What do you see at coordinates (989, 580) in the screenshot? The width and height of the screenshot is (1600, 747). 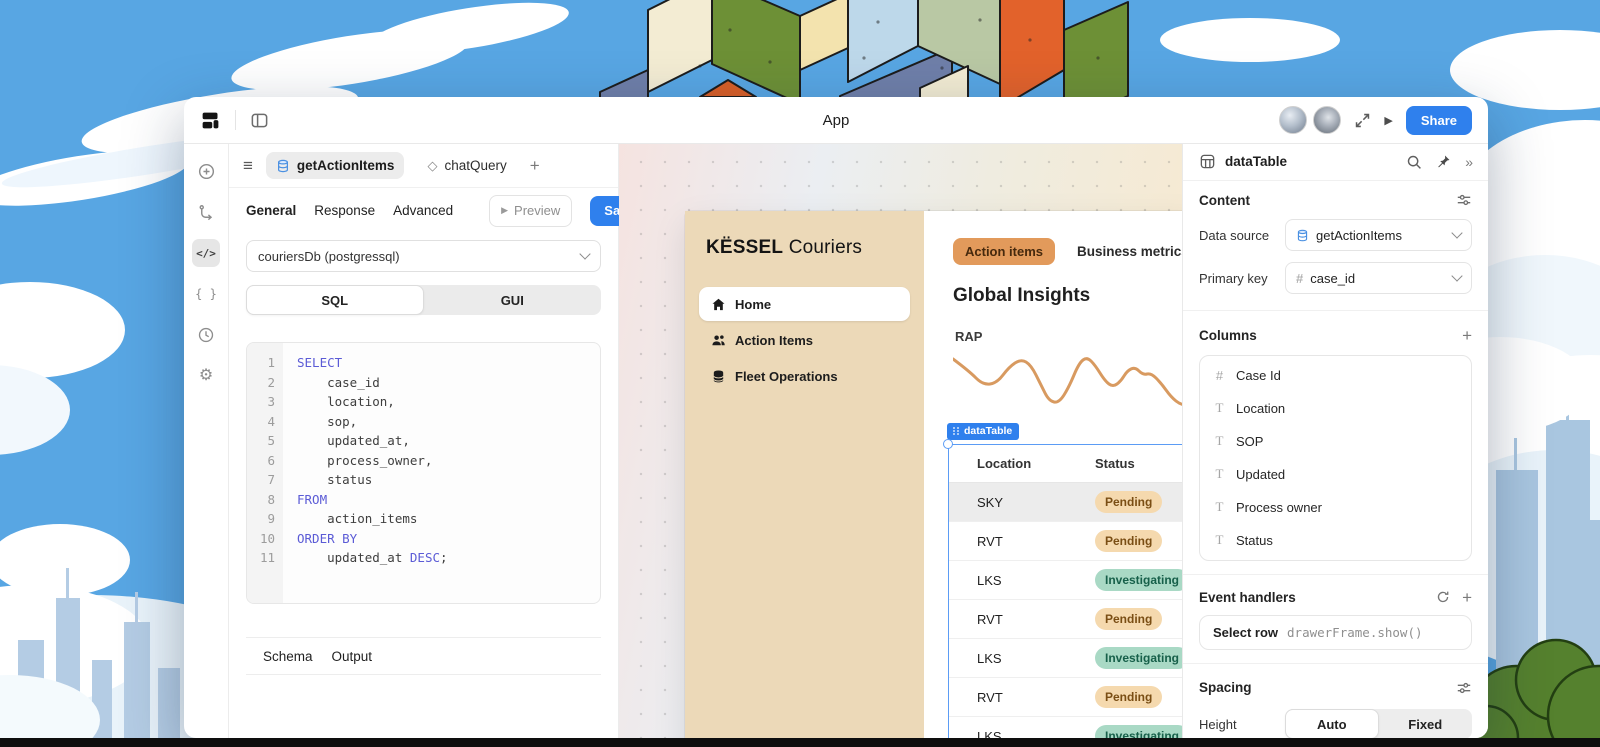 I see `cell-location: LKS` at bounding box center [989, 580].